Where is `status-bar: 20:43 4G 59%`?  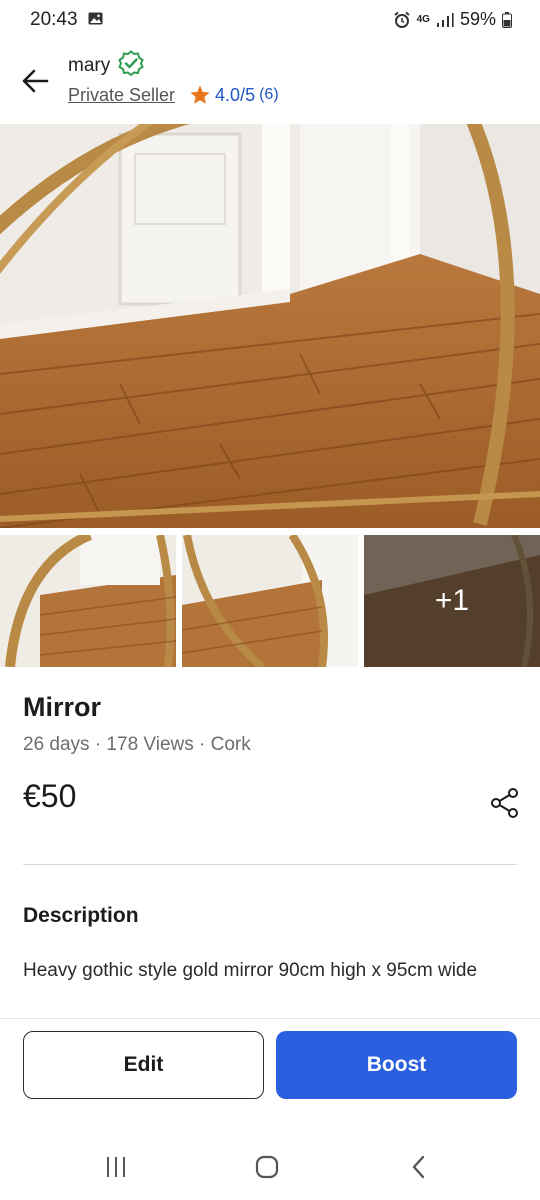 status-bar: 20:43 4G 59% is located at coordinates (270, 20).